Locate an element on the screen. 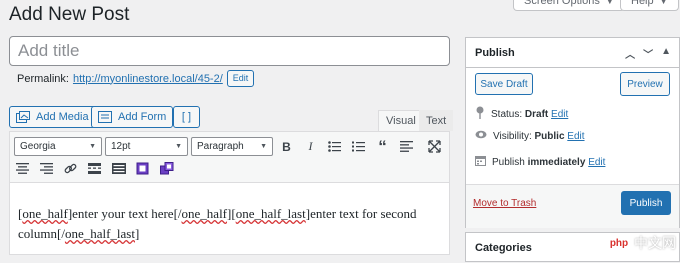 The image size is (680, 263). status-row: Status: Draft Edit is located at coordinates (521, 114).